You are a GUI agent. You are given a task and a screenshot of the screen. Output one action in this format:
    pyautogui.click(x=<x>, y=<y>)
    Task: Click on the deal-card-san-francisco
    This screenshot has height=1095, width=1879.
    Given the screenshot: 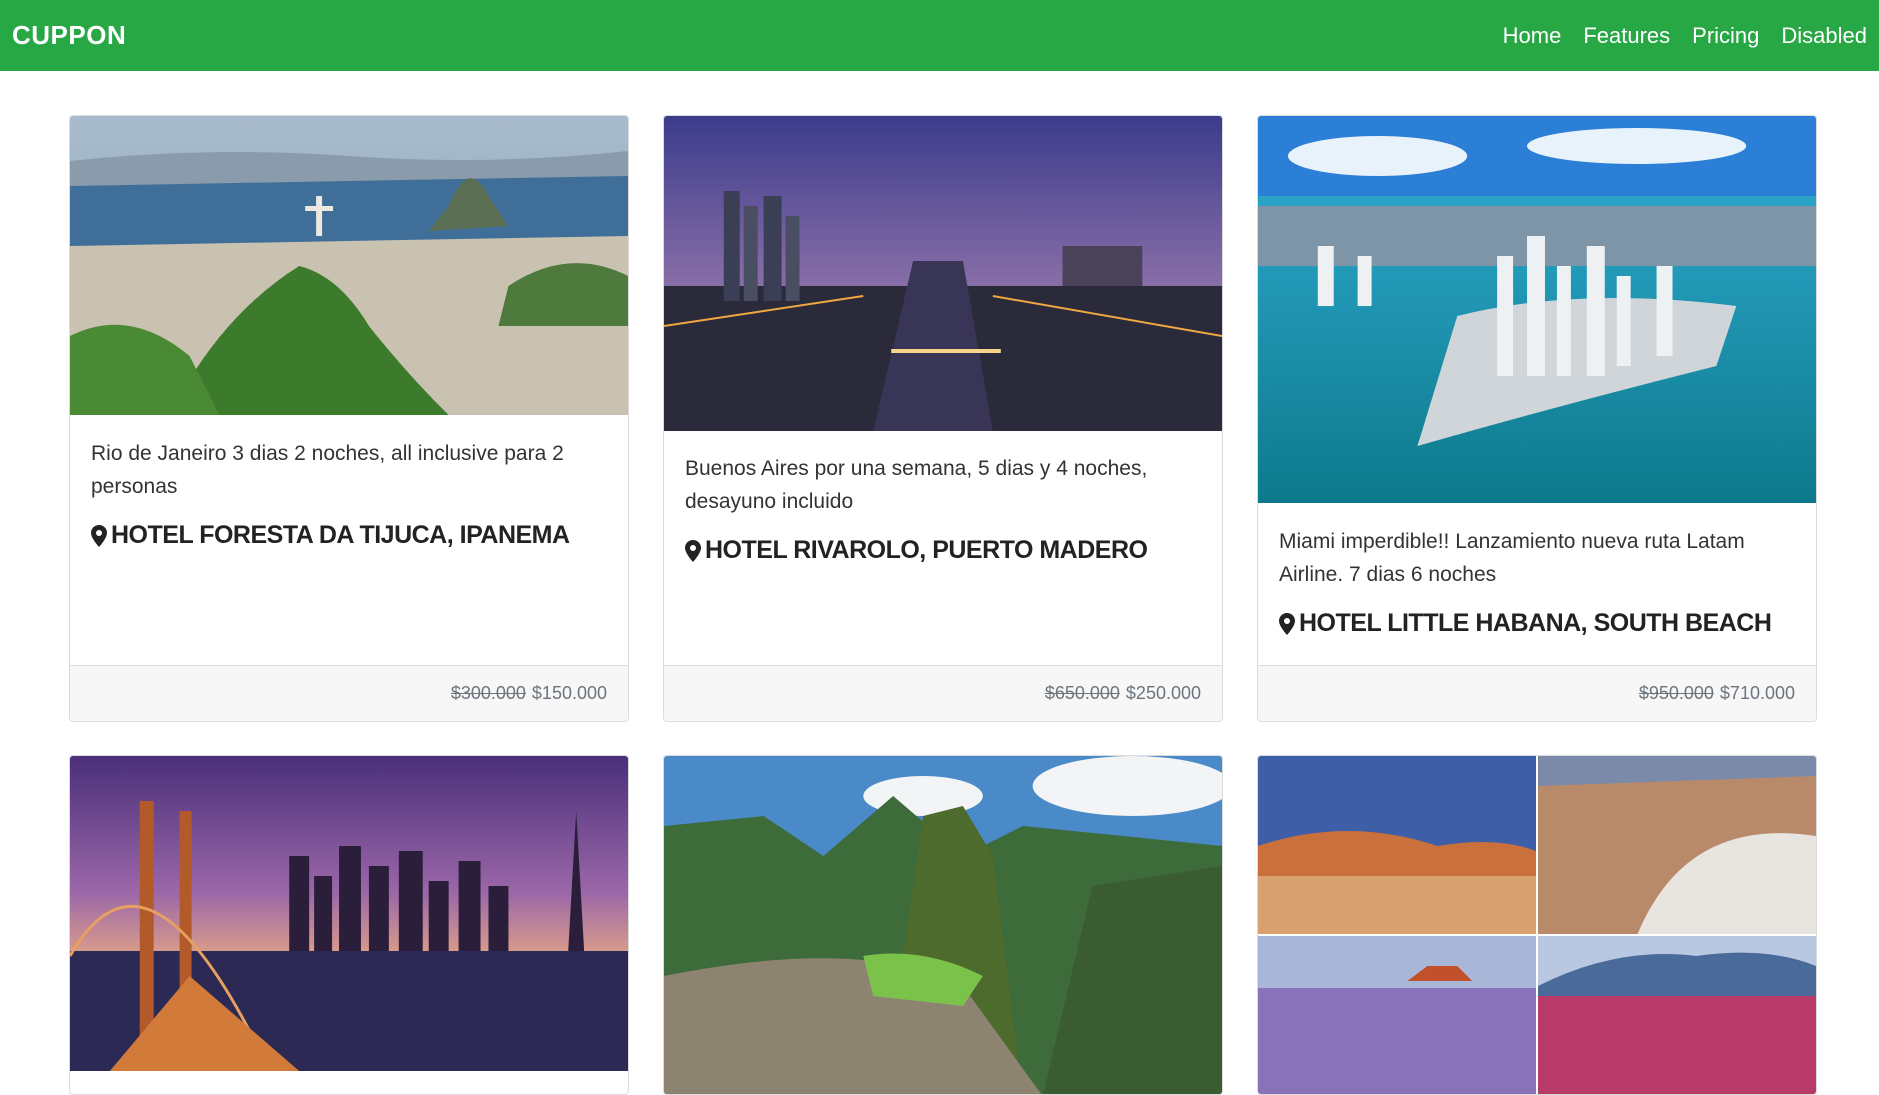 What is the action you would take?
    pyautogui.click(x=349, y=925)
    